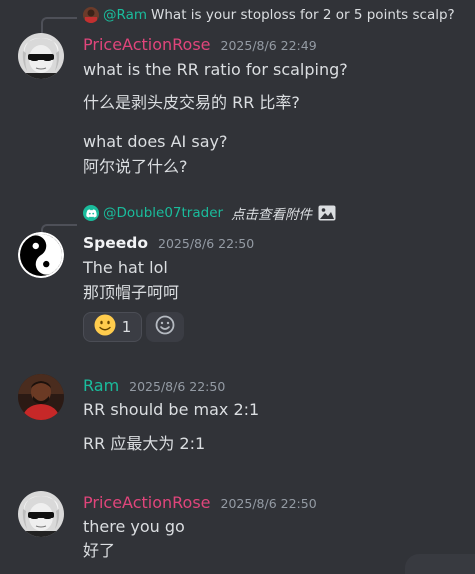 This screenshot has width=475, height=574. I want to click on add-reaction-button, so click(165, 327).